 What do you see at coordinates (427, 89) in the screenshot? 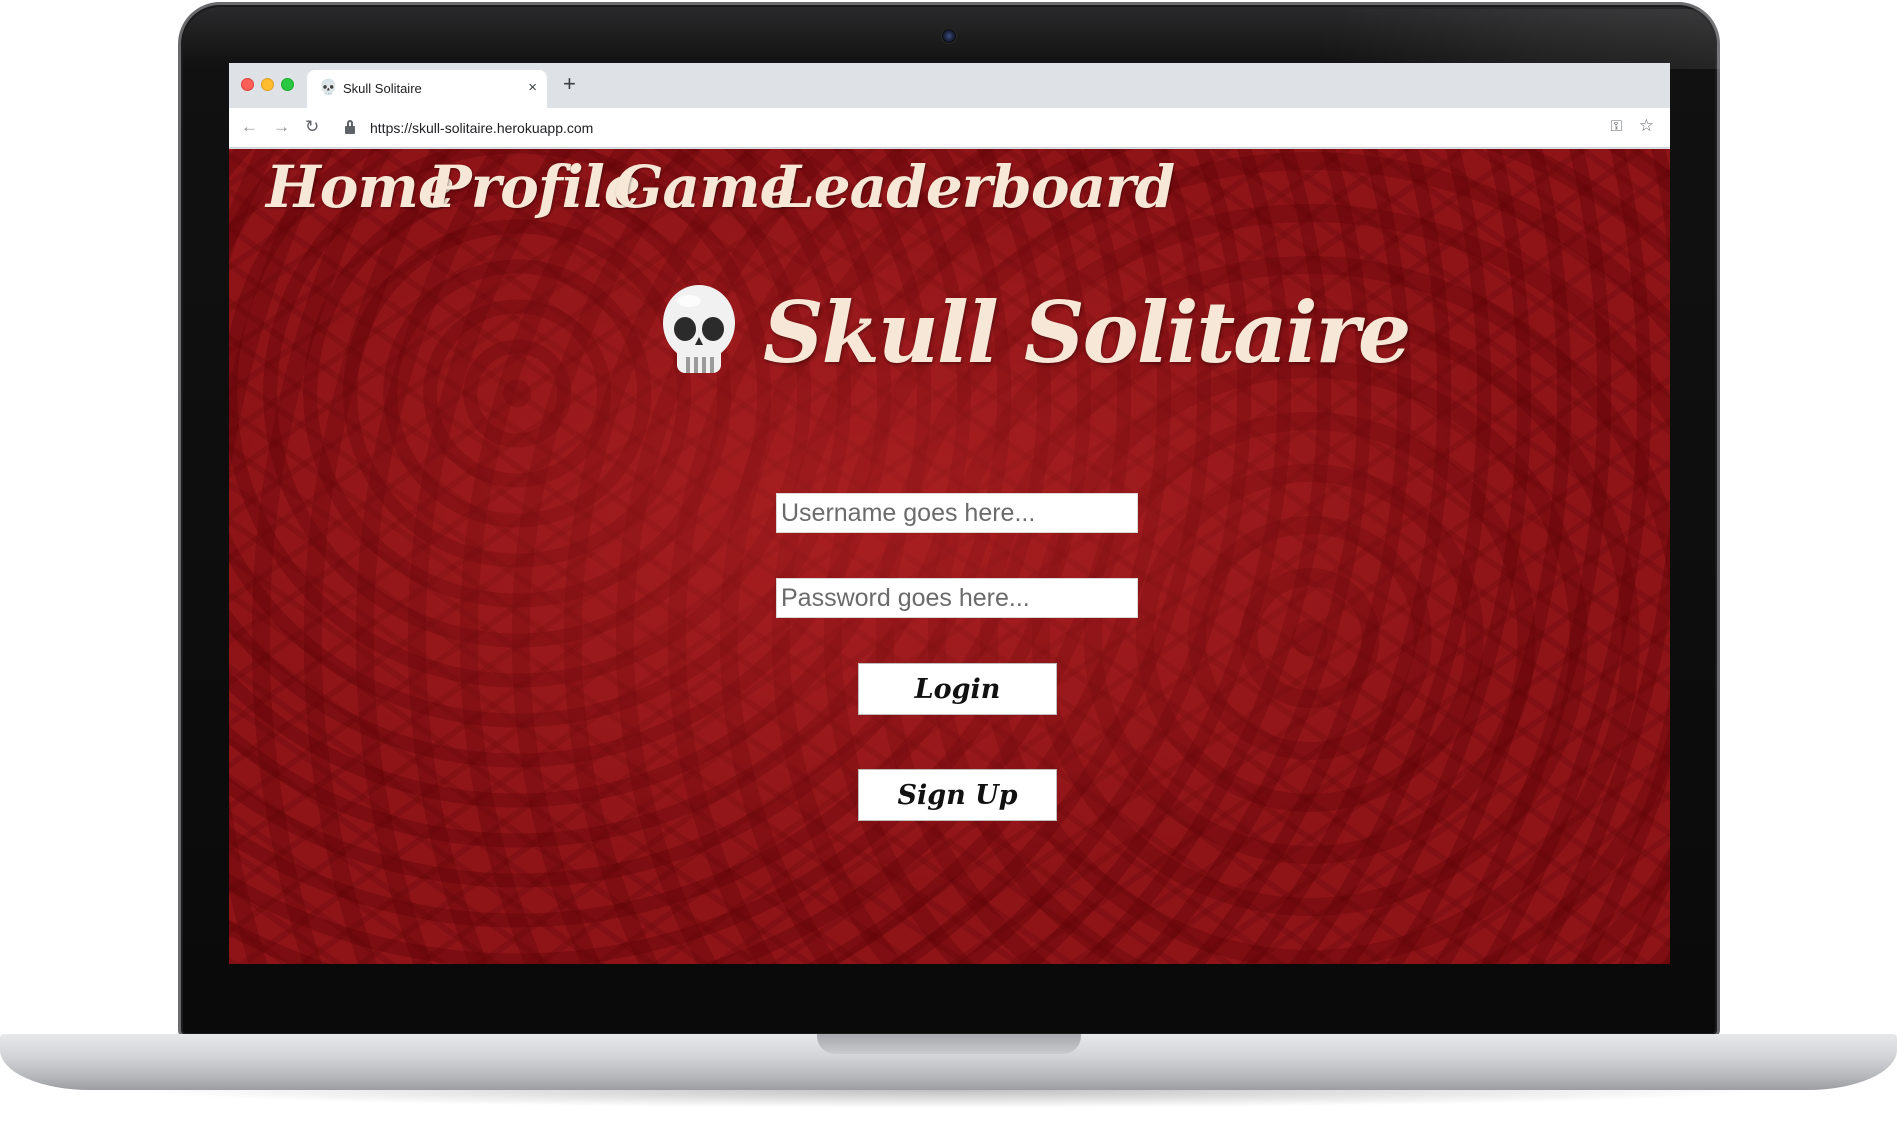
I see `tab-skull-solitaire: 💀 Skull Solitaire ×` at bounding box center [427, 89].